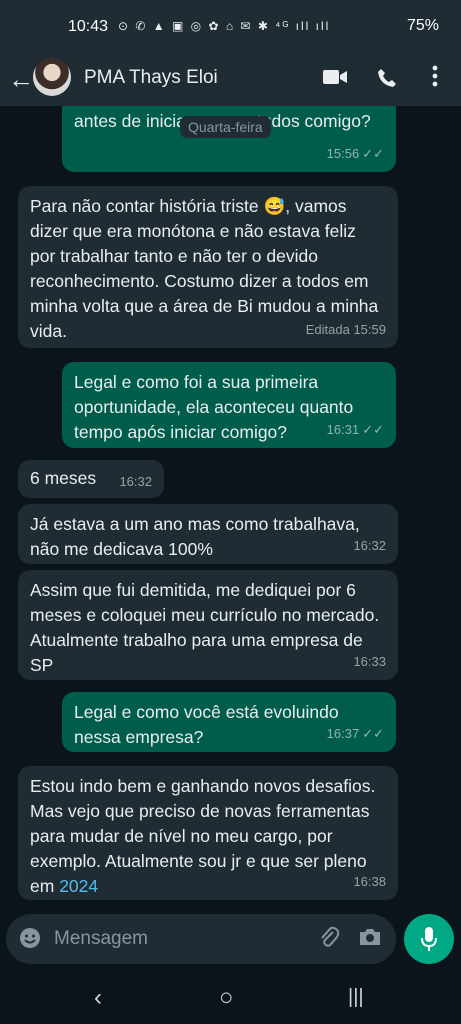 The image size is (461, 1024). I want to click on message-meta: 15:56 ✓✓, so click(355, 153).